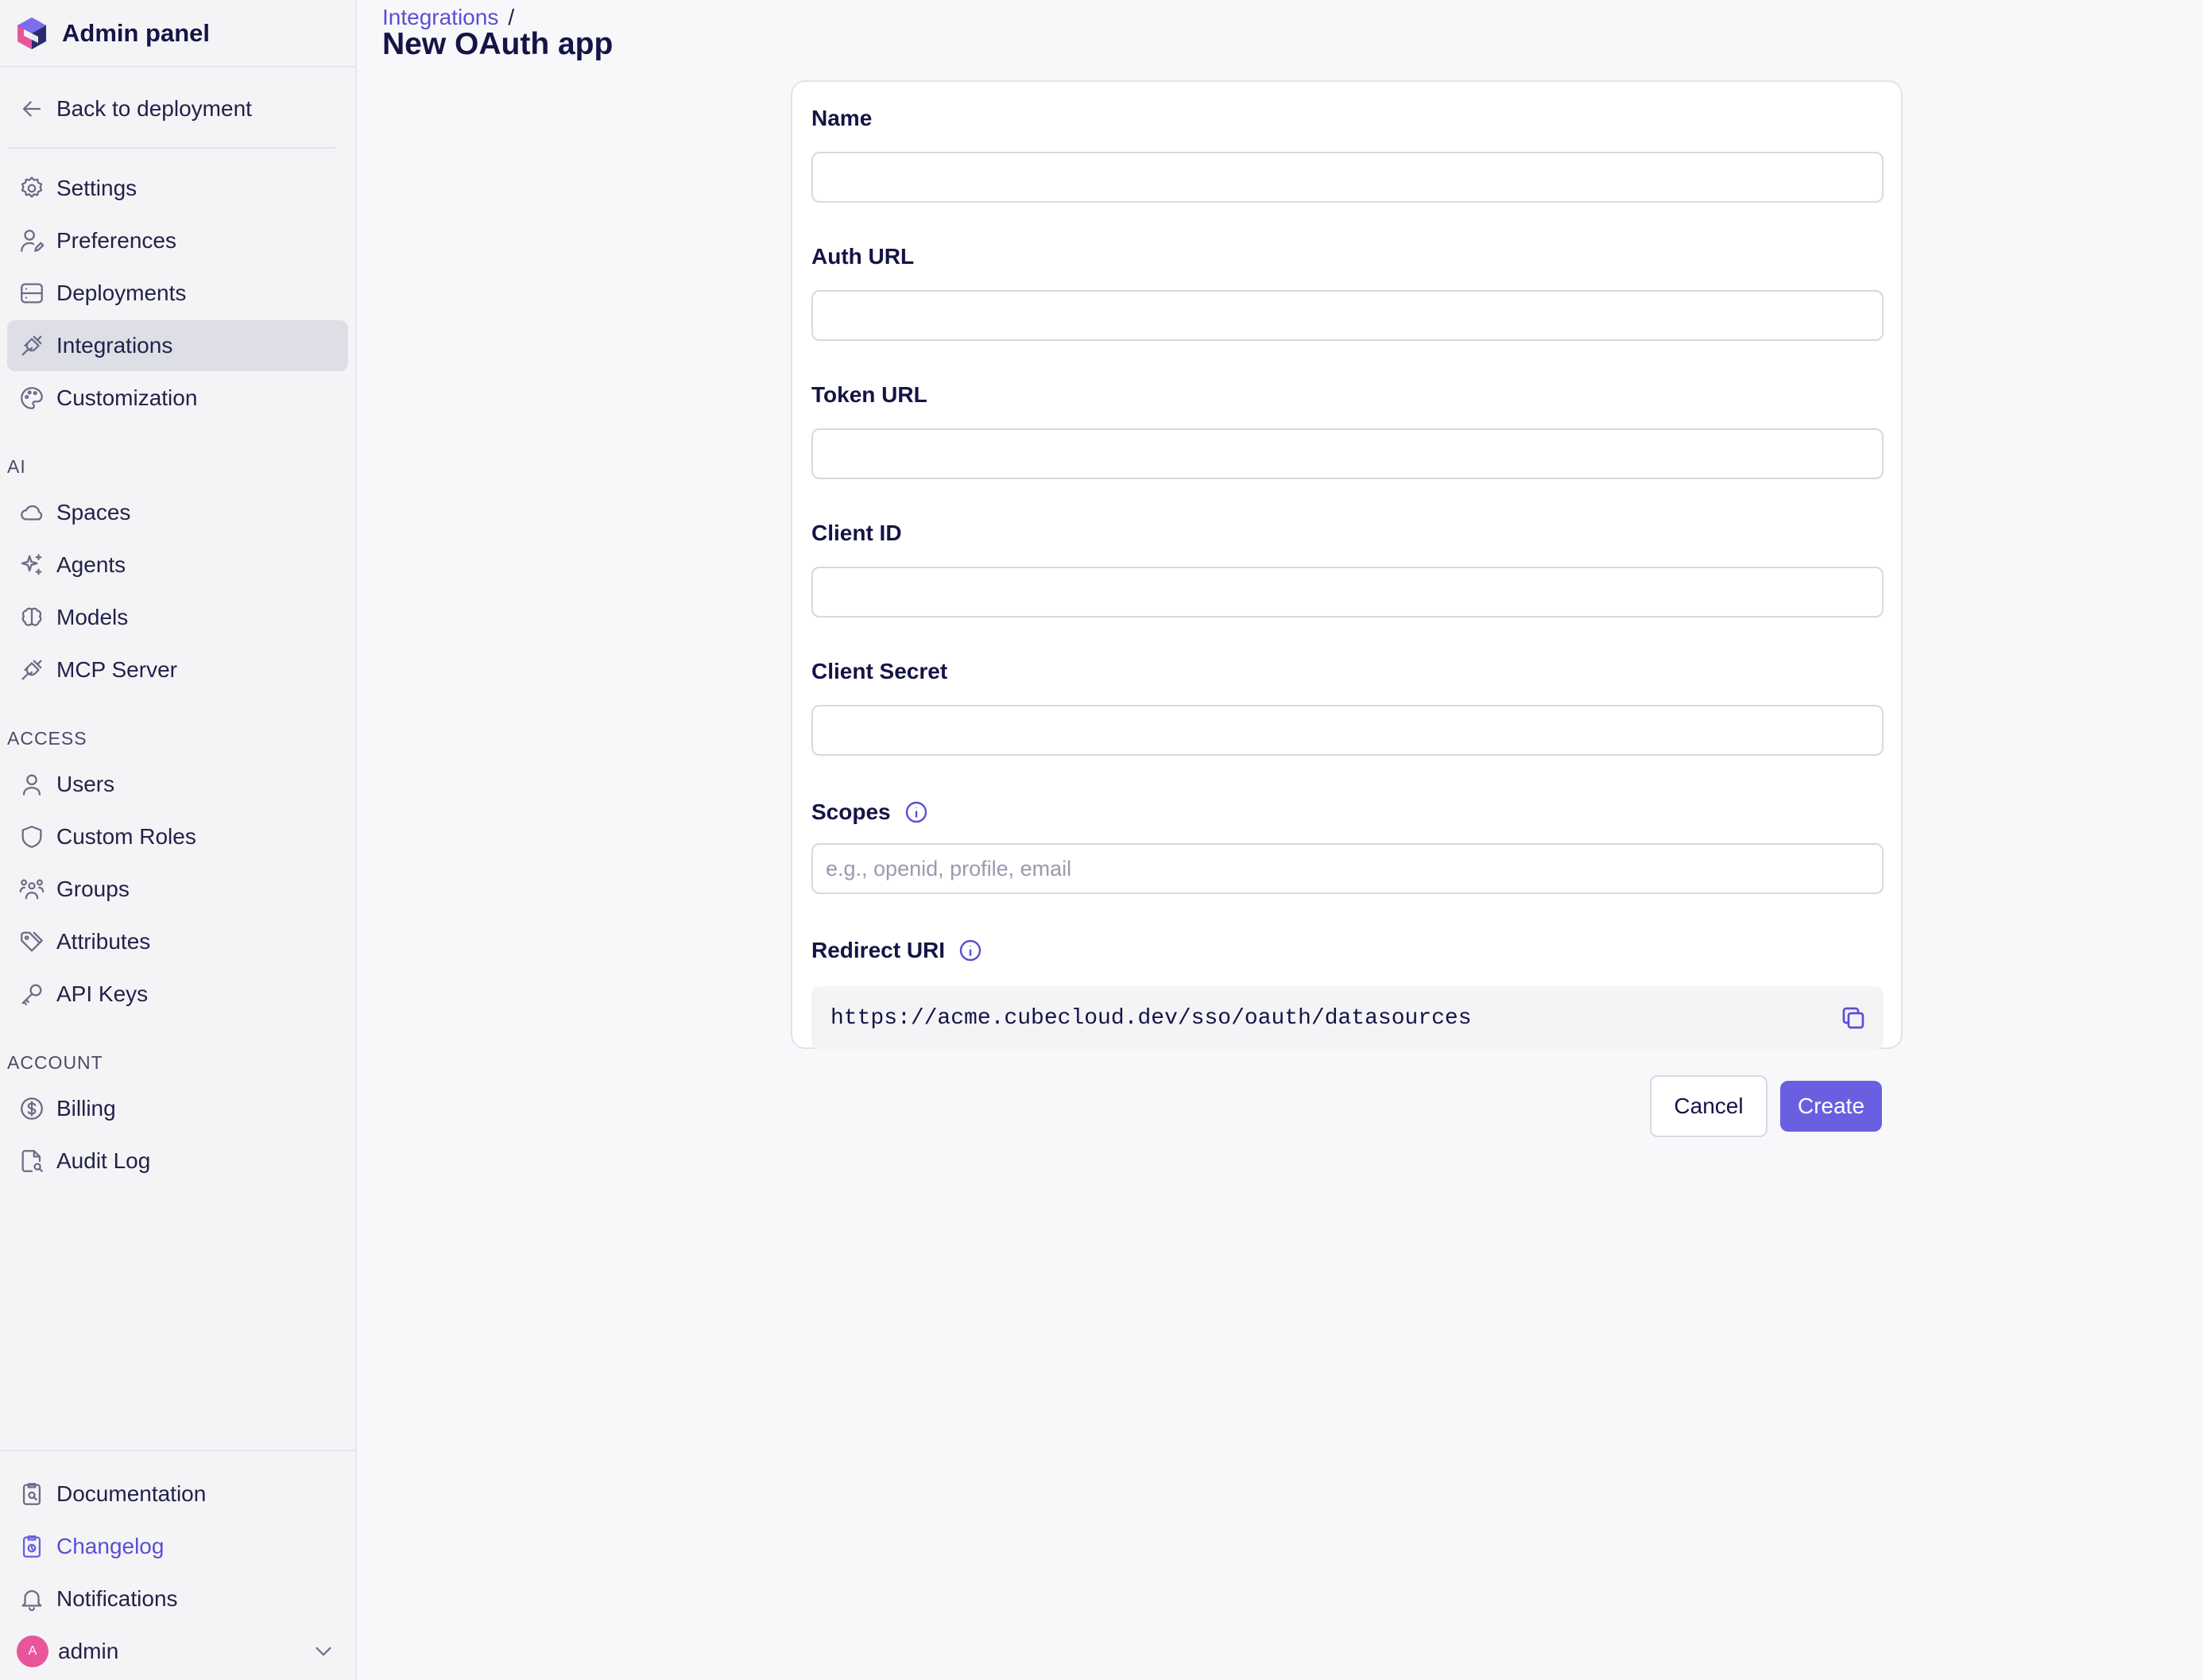 The height and width of the screenshot is (1680, 2203). Describe the element at coordinates (31, 240) in the screenshot. I see `user-edit-icon` at that location.